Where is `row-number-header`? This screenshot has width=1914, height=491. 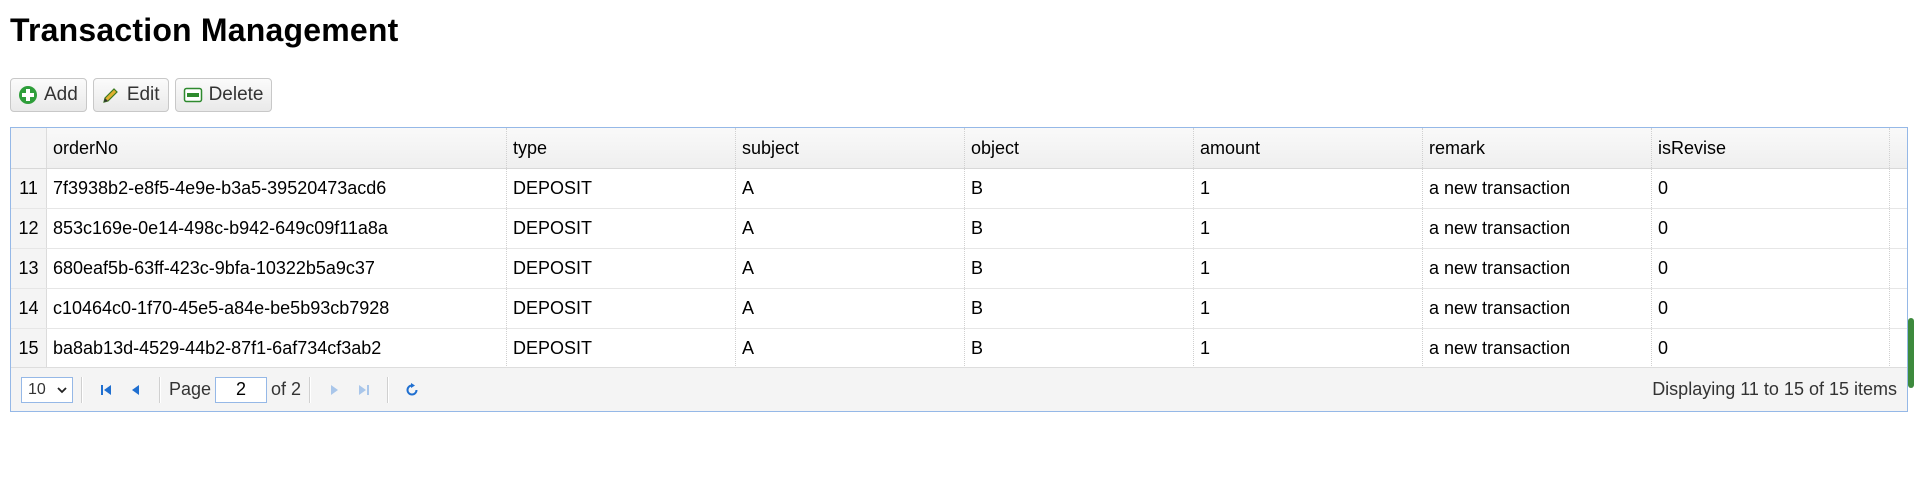 row-number-header is located at coordinates (29, 148).